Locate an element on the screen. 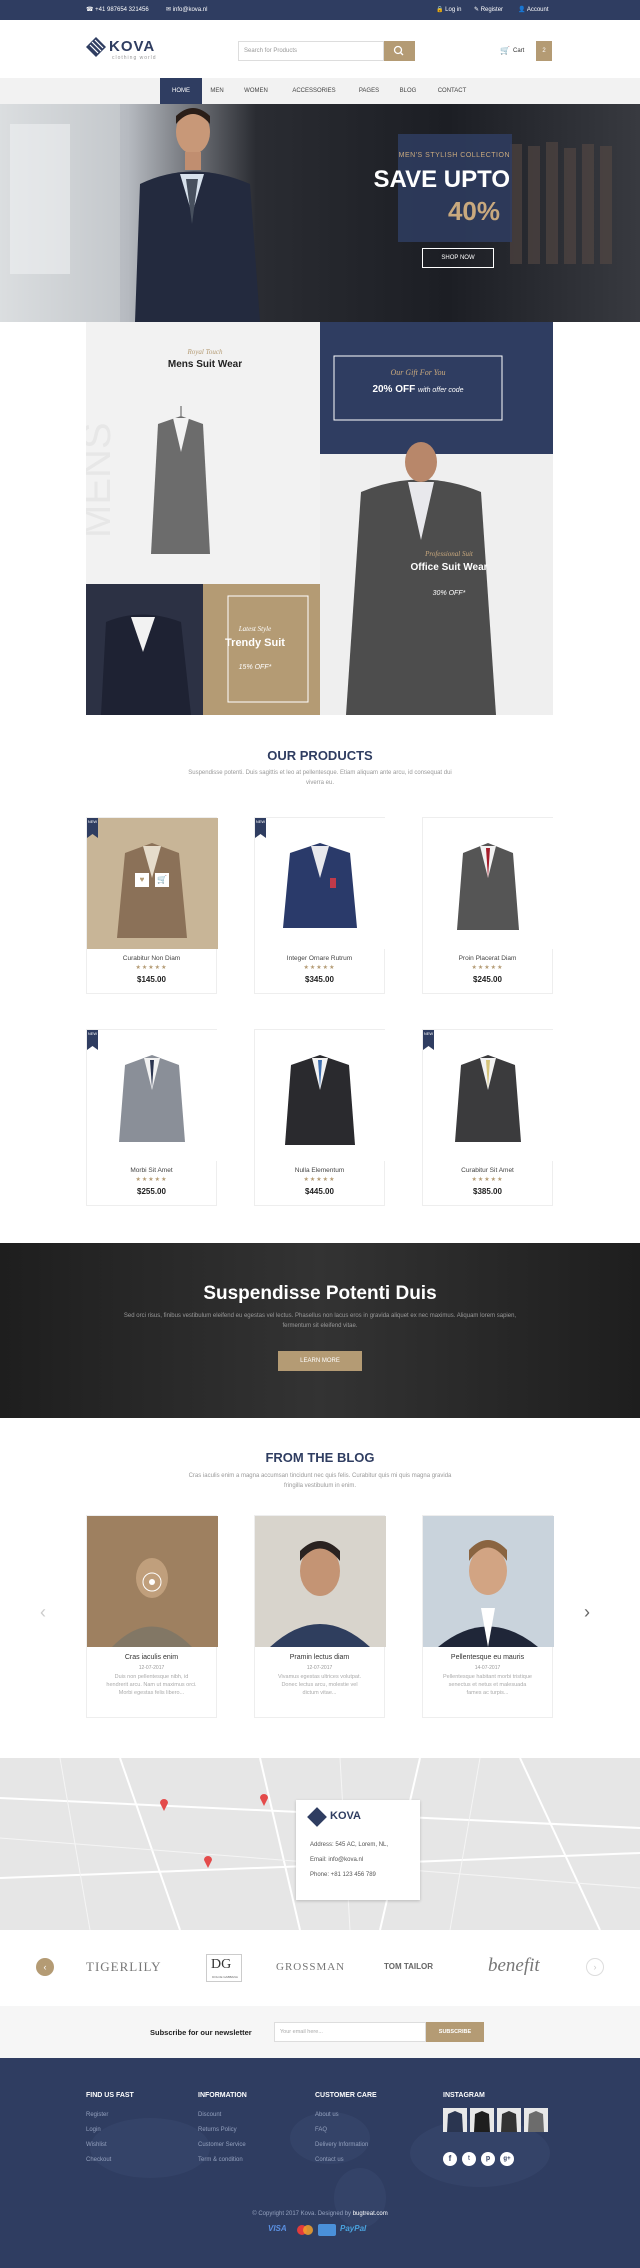  blog-post-title: Pellentesque eu mauris is located at coordinates (487, 1657).